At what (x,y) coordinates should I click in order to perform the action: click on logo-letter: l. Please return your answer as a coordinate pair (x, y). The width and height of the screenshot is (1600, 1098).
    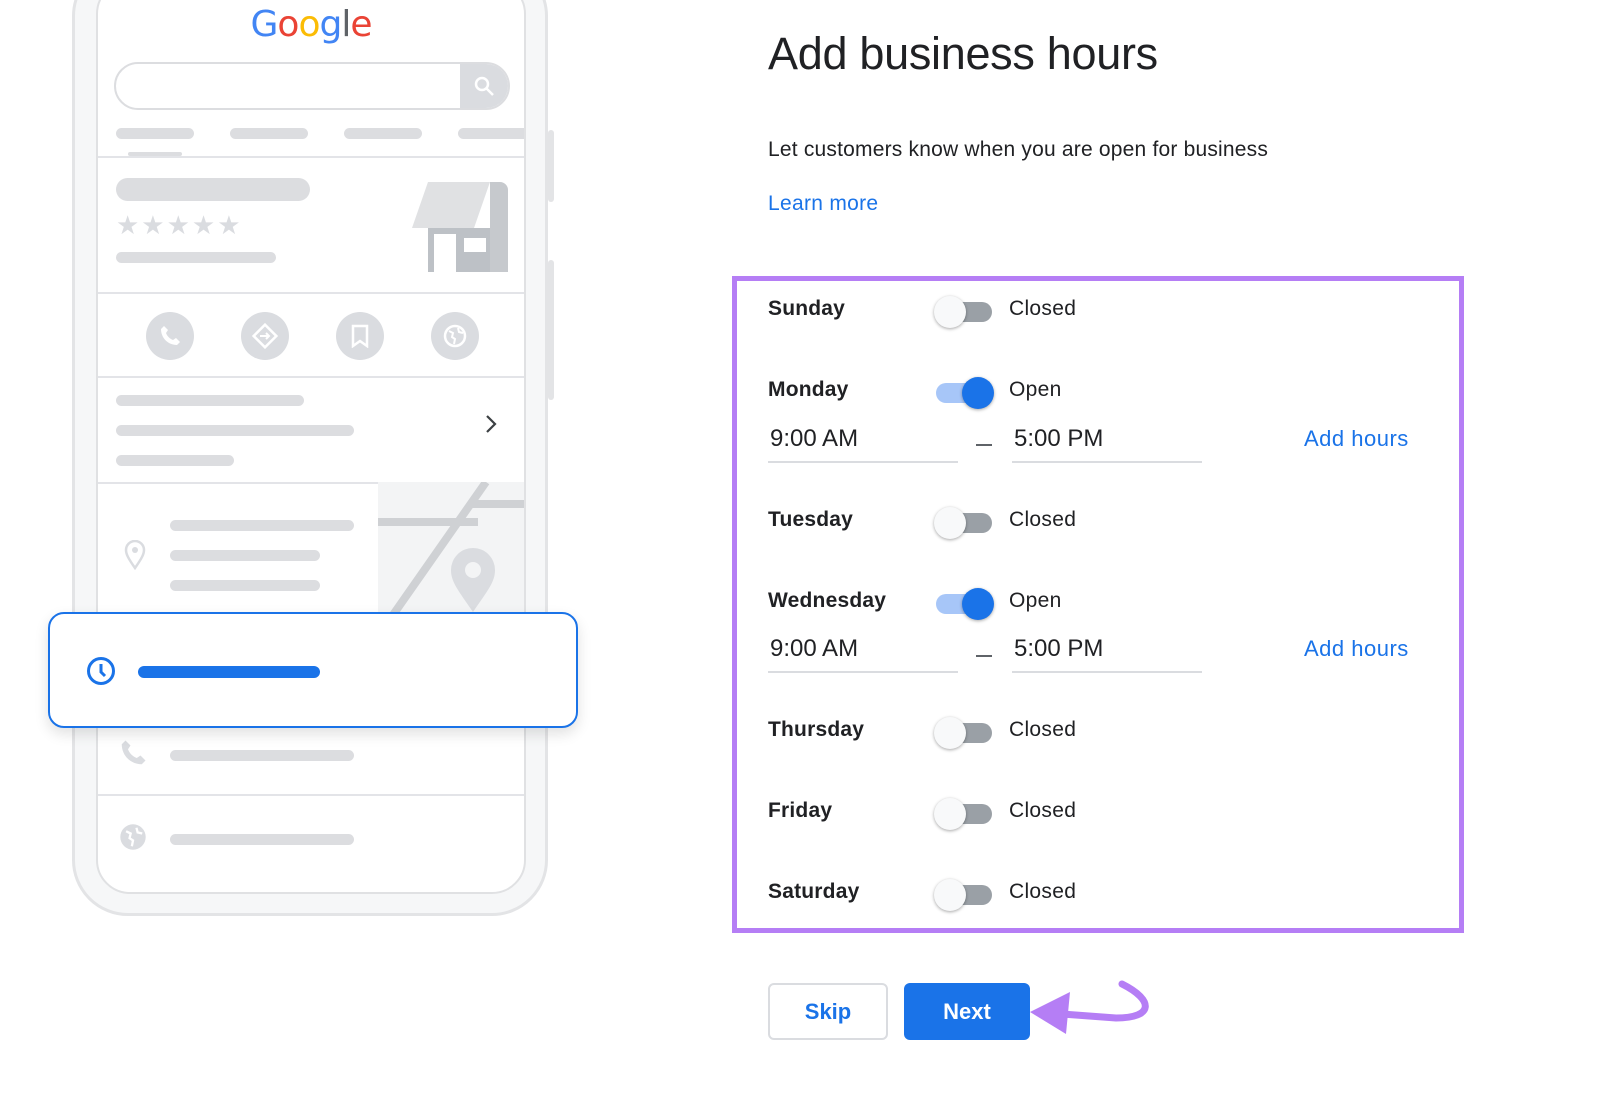
    Looking at the image, I should click on (346, 24).